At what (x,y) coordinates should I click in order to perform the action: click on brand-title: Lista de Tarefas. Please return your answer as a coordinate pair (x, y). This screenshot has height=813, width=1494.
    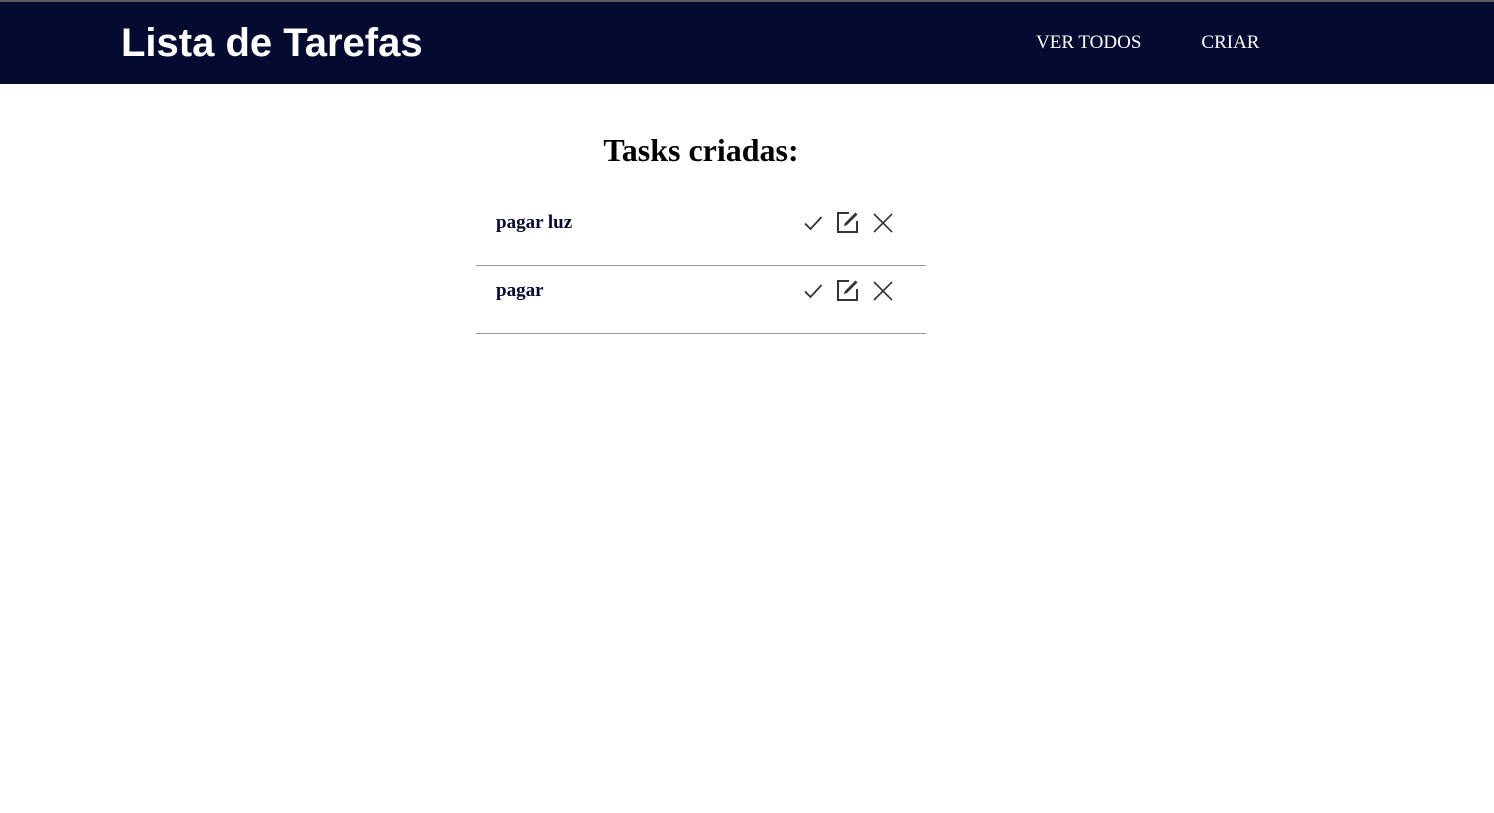
    Looking at the image, I should click on (272, 43).